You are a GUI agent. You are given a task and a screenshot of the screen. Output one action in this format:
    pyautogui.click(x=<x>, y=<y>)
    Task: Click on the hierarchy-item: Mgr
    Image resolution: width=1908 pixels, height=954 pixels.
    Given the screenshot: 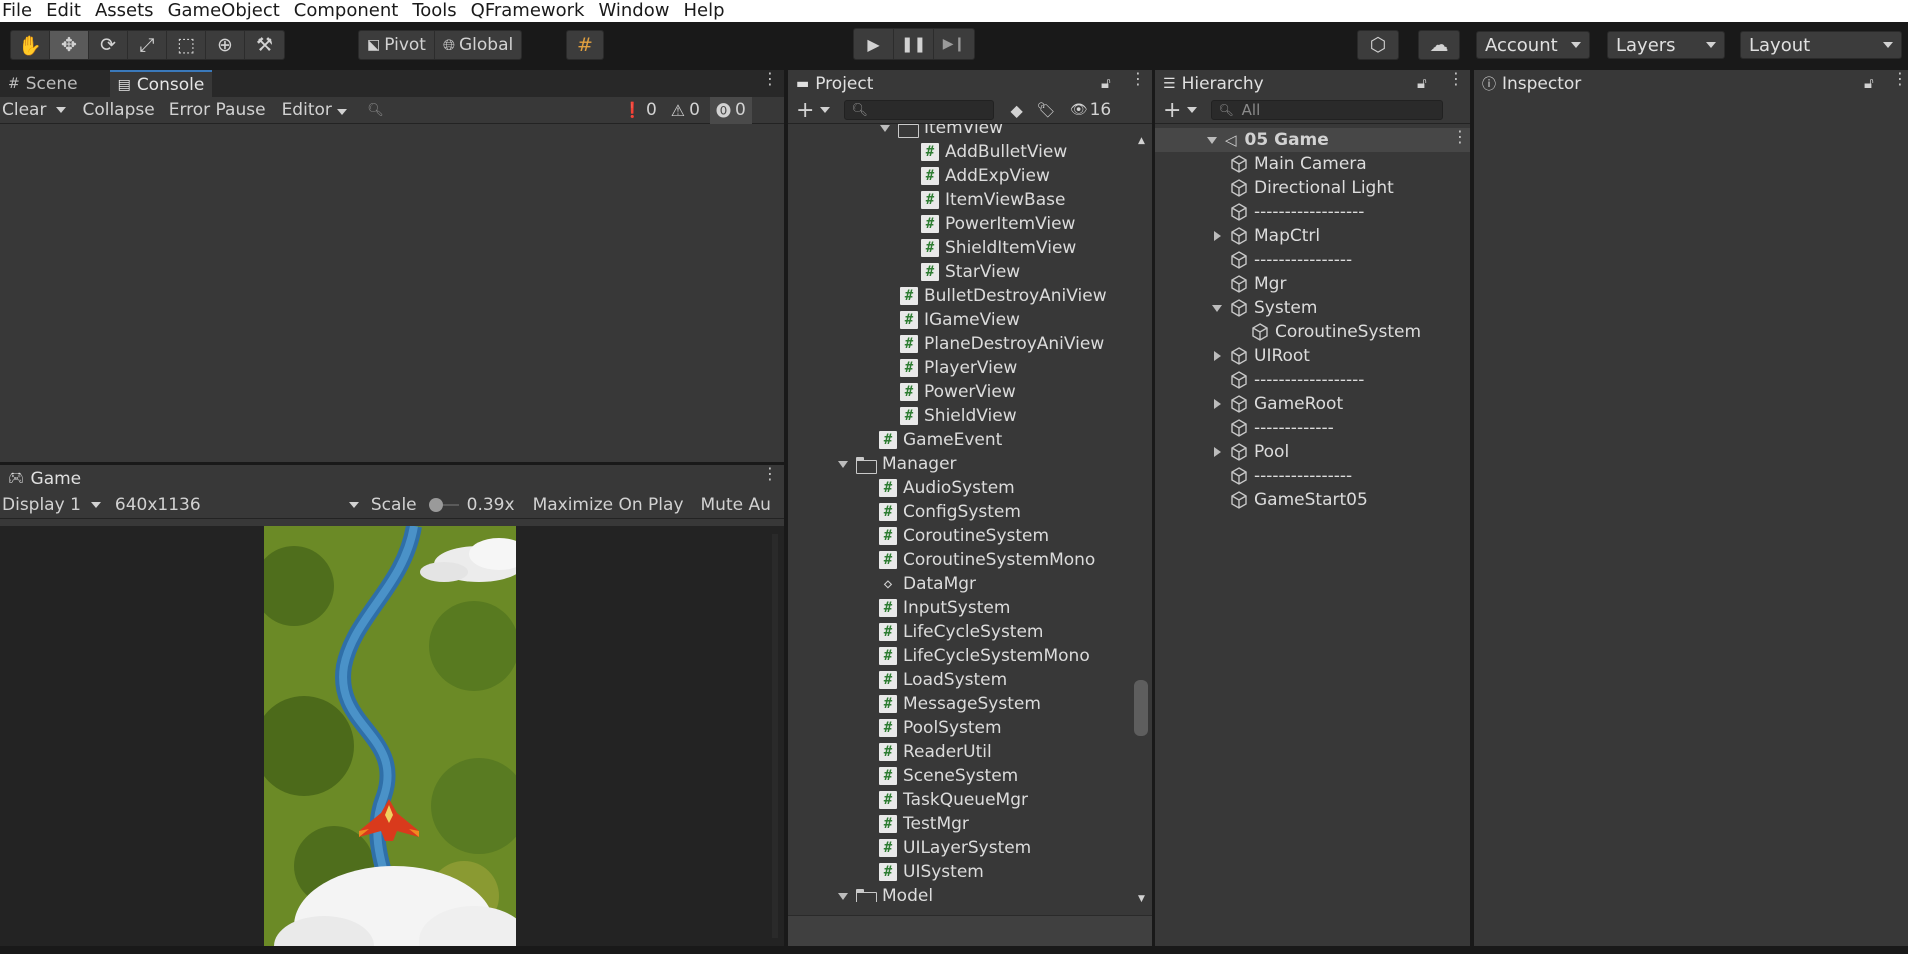 What is the action you would take?
    pyautogui.click(x=1258, y=284)
    